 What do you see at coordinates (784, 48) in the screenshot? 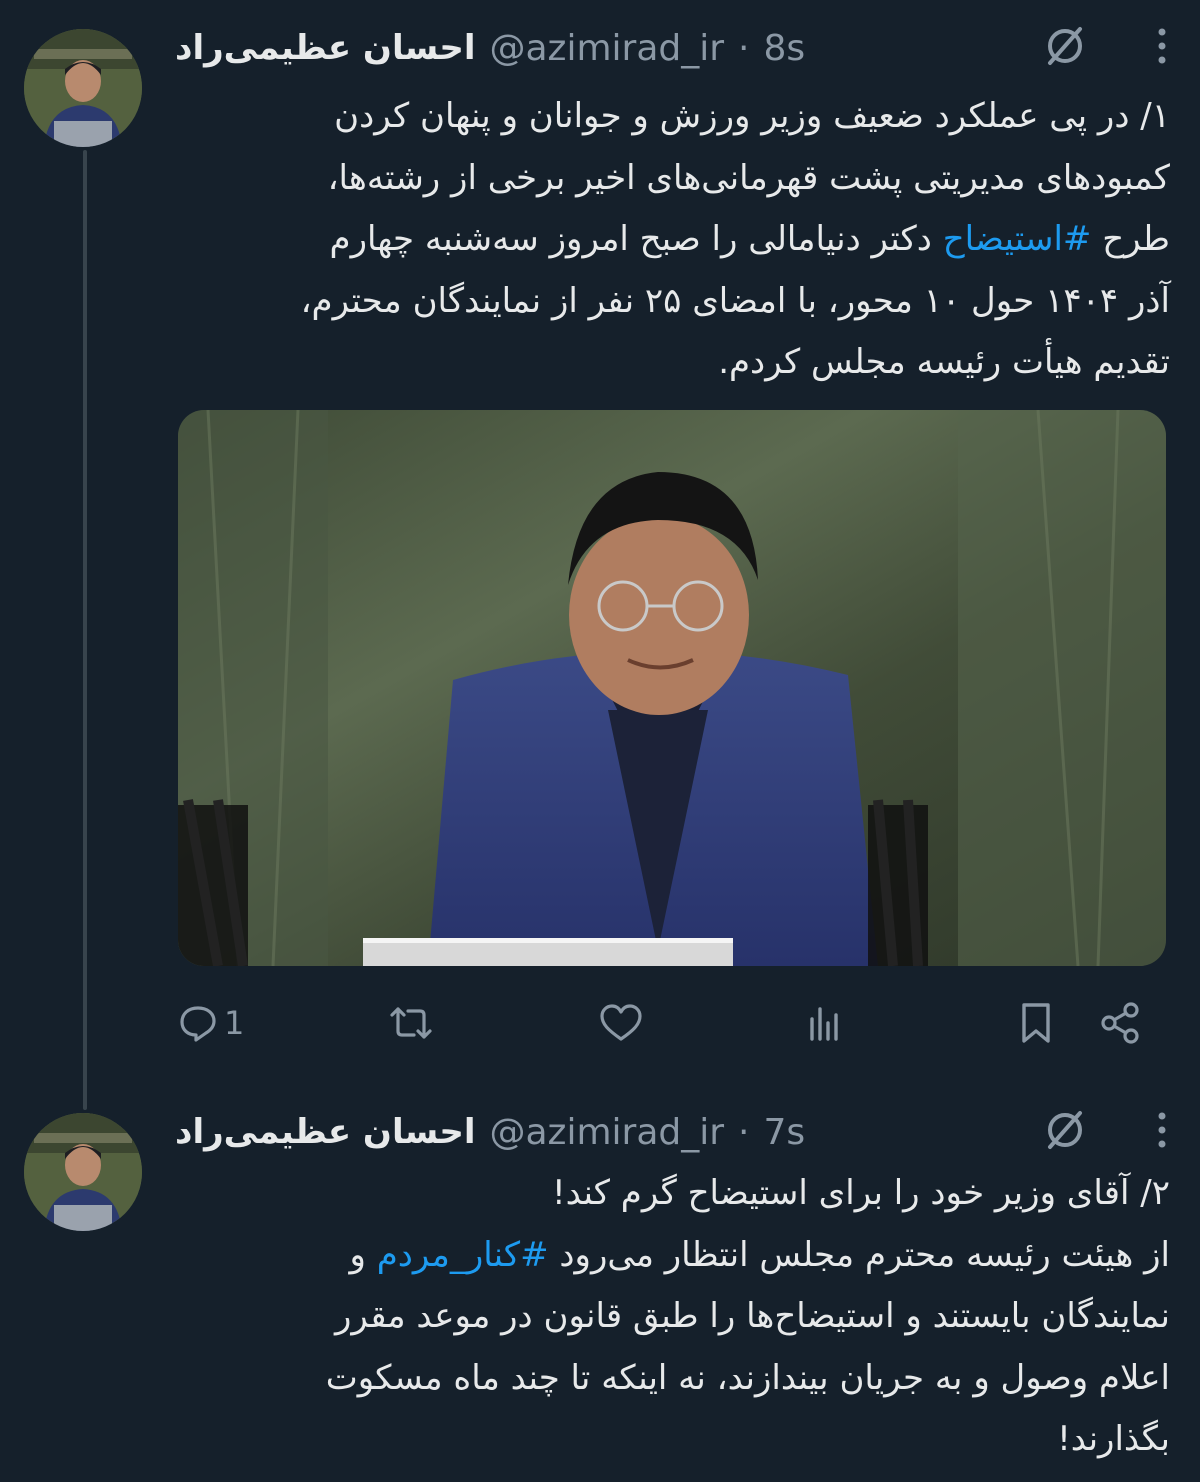
I see `timestamp: 8s` at bounding box center [784, 48].